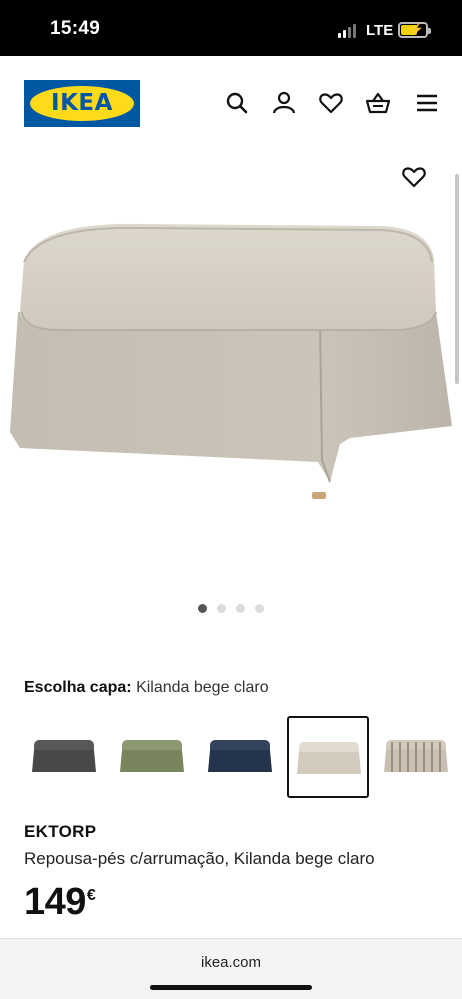  What do you see at coordinates (284, 103) in the screenshot?
I see `account-icon` at bounding box center [284, 103].